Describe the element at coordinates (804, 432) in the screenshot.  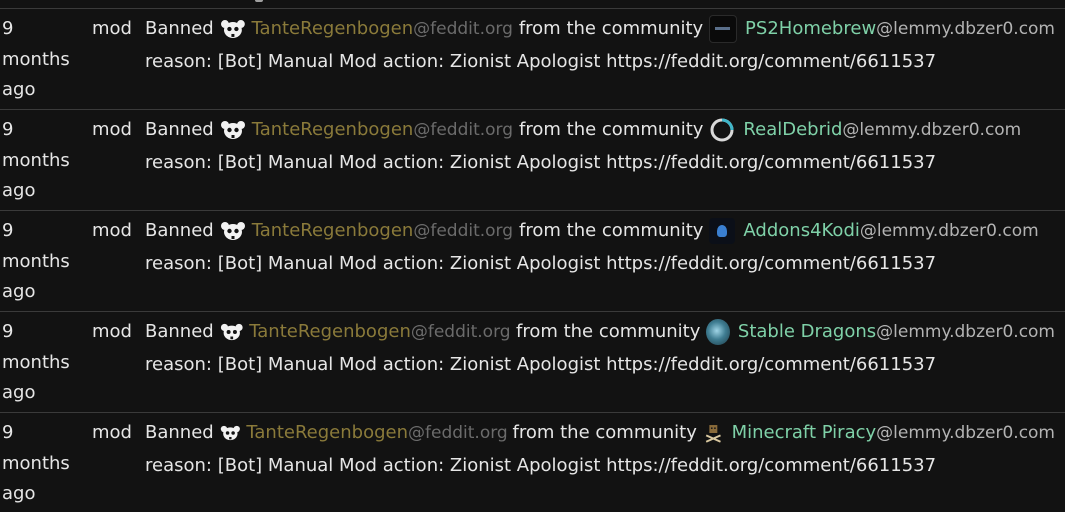
I see `community-name: Minecraft Piracy` at that location.